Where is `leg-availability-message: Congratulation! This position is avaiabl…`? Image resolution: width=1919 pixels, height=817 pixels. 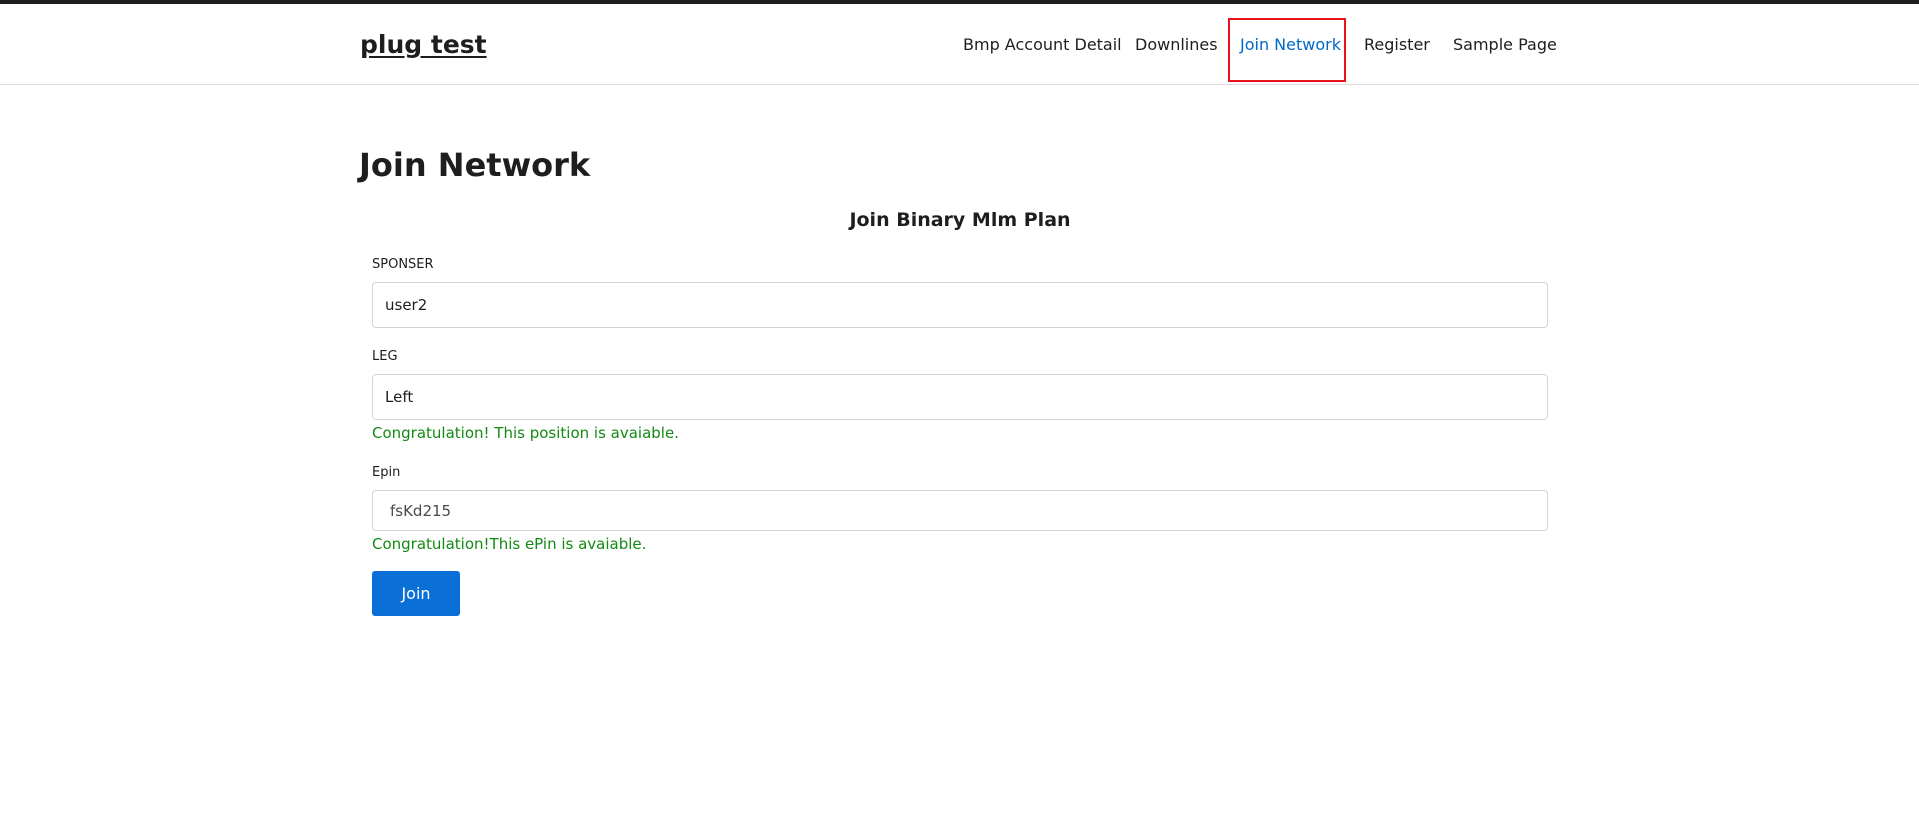 leg-availability-message: Congratulation! This position is avaiabl… is located at coordinates (525, 433).